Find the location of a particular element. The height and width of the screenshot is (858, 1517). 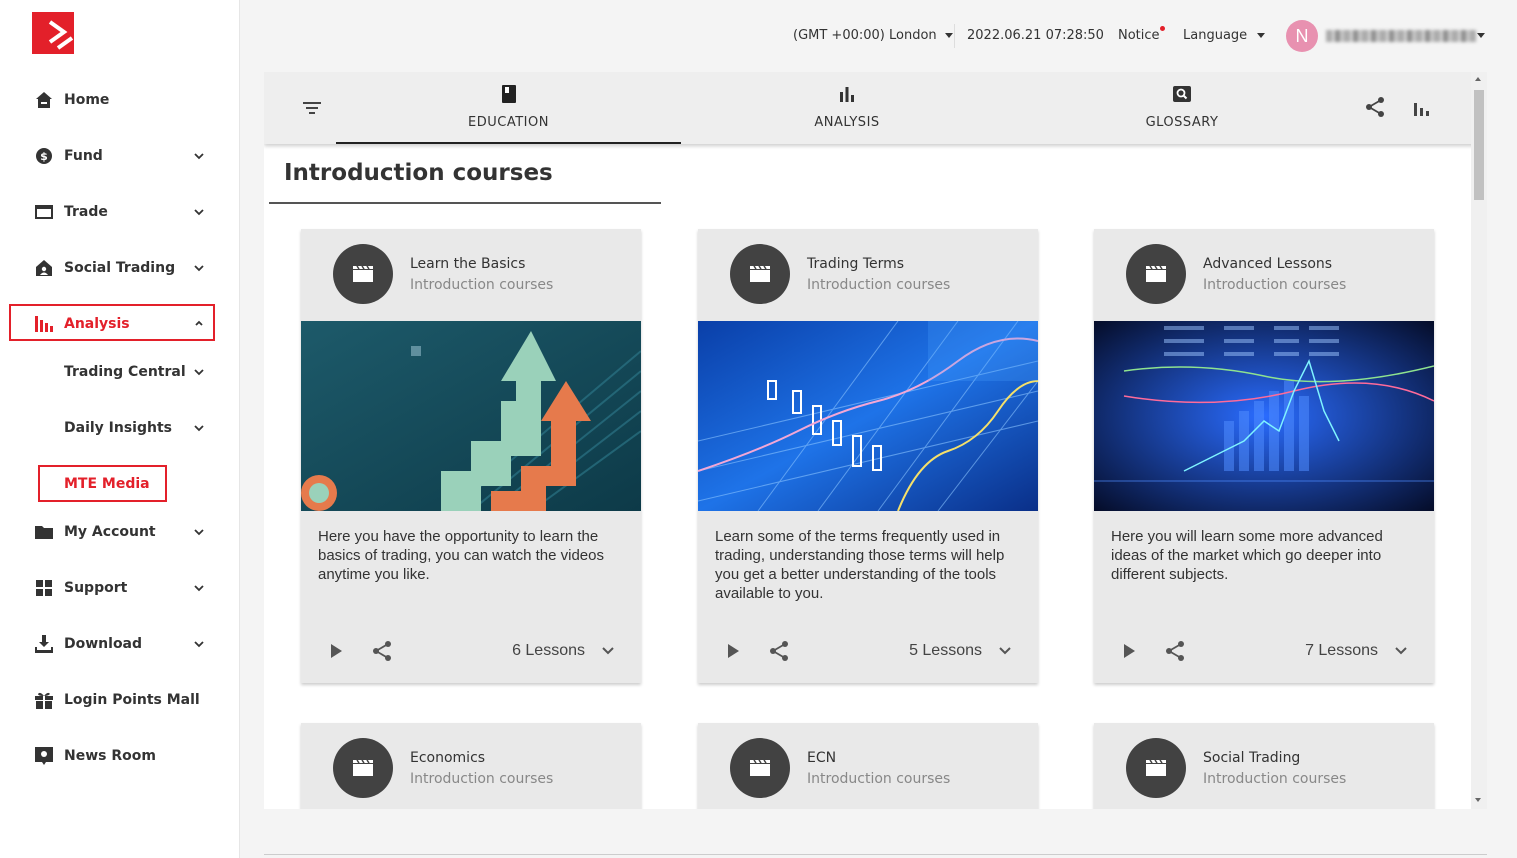

sidebar-sub-label: Trading Central is located at coordinates (125, 372).